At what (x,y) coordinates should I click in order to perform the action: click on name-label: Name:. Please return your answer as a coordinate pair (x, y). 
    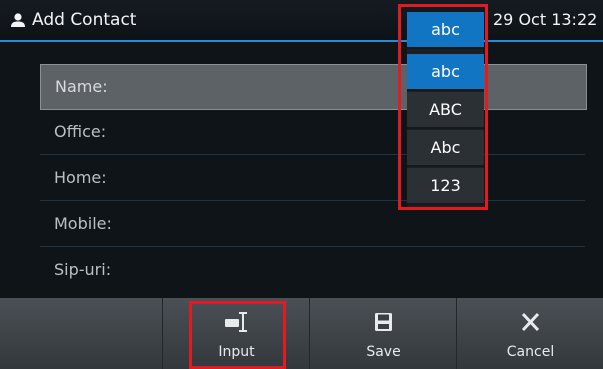
    Looking at the image, I should click on (81, 86).